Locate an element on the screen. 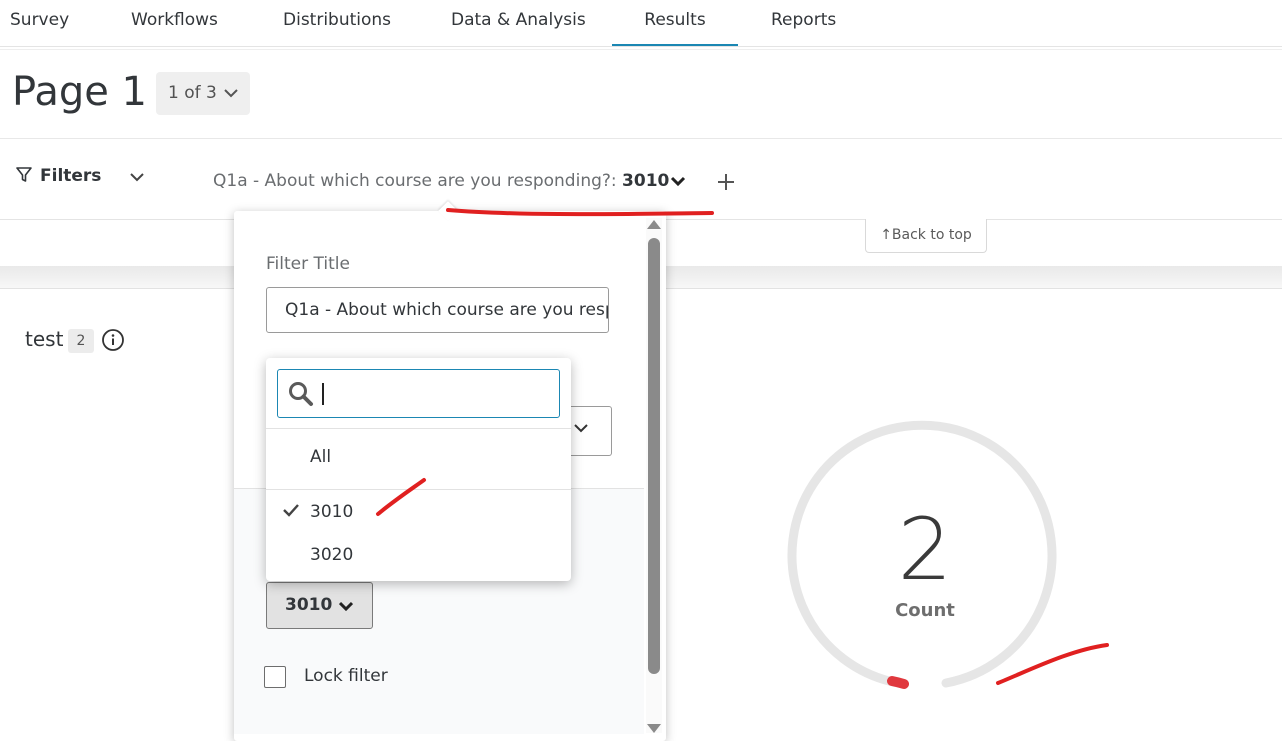 This screenshot has width=1282, height=741. scroll-down-arrow is located at coordinates (654, 728).